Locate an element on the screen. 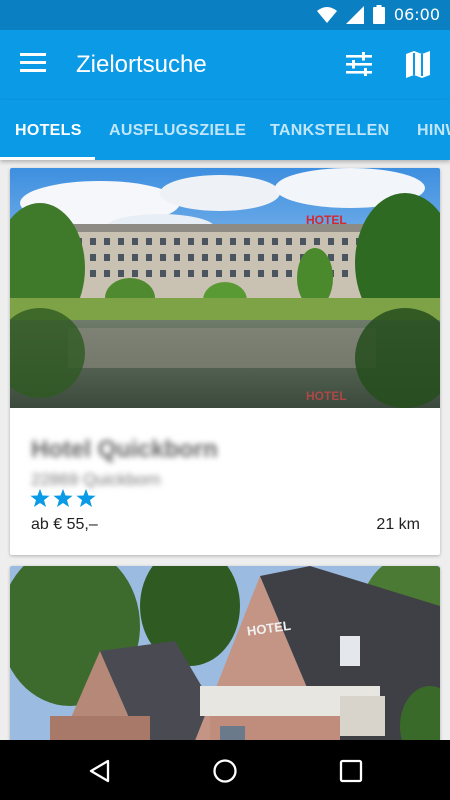  tab-hinweise: HINW is located at coordinates (433, 131).